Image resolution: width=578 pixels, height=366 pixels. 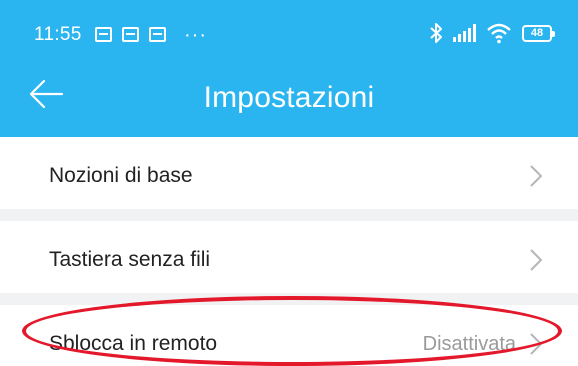 I want to click on status-right-icons: 48, so click(x=492, y=33).